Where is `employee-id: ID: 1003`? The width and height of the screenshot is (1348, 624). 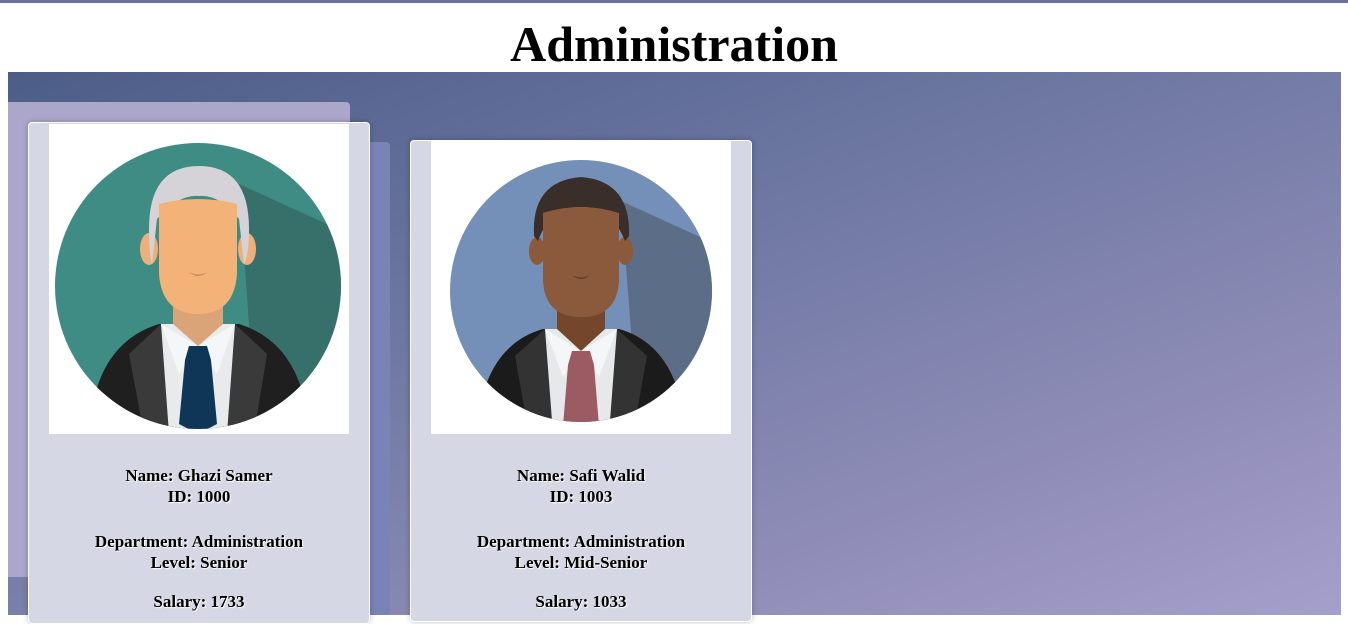 employee-id: ID: 1003 is located at coordinates (581, 496).